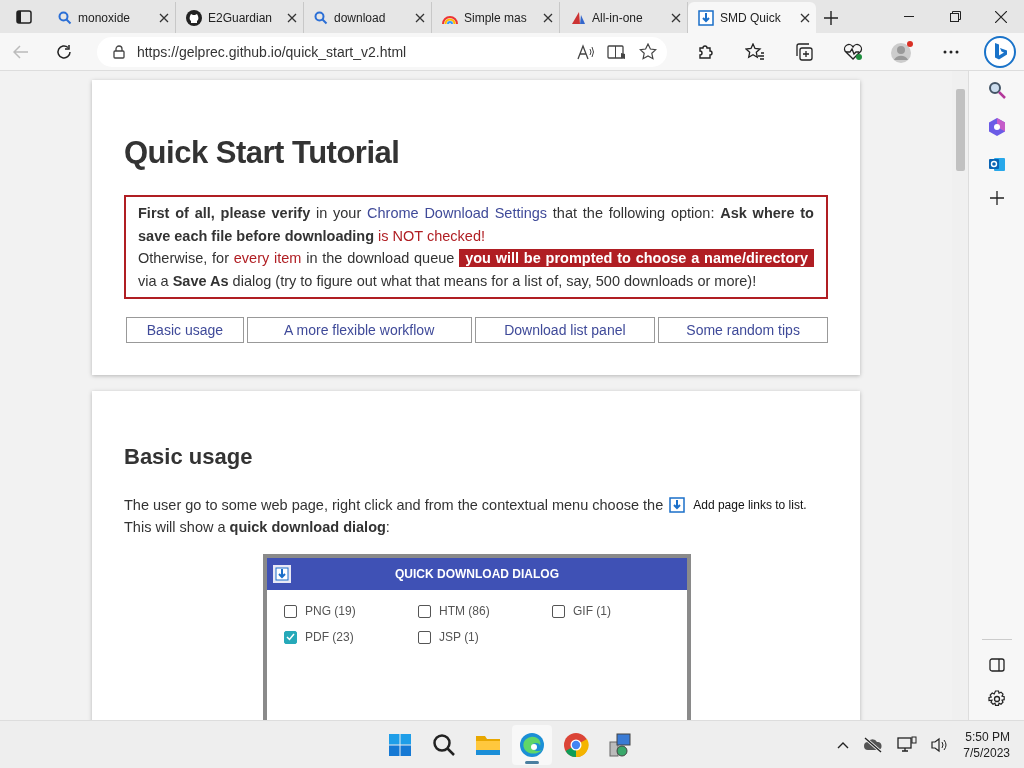 This screenshot has width=1024, height=768. Describe the element at coordinates (24, 16) in the screenshot. I see `tab-actions-icon` at that location.